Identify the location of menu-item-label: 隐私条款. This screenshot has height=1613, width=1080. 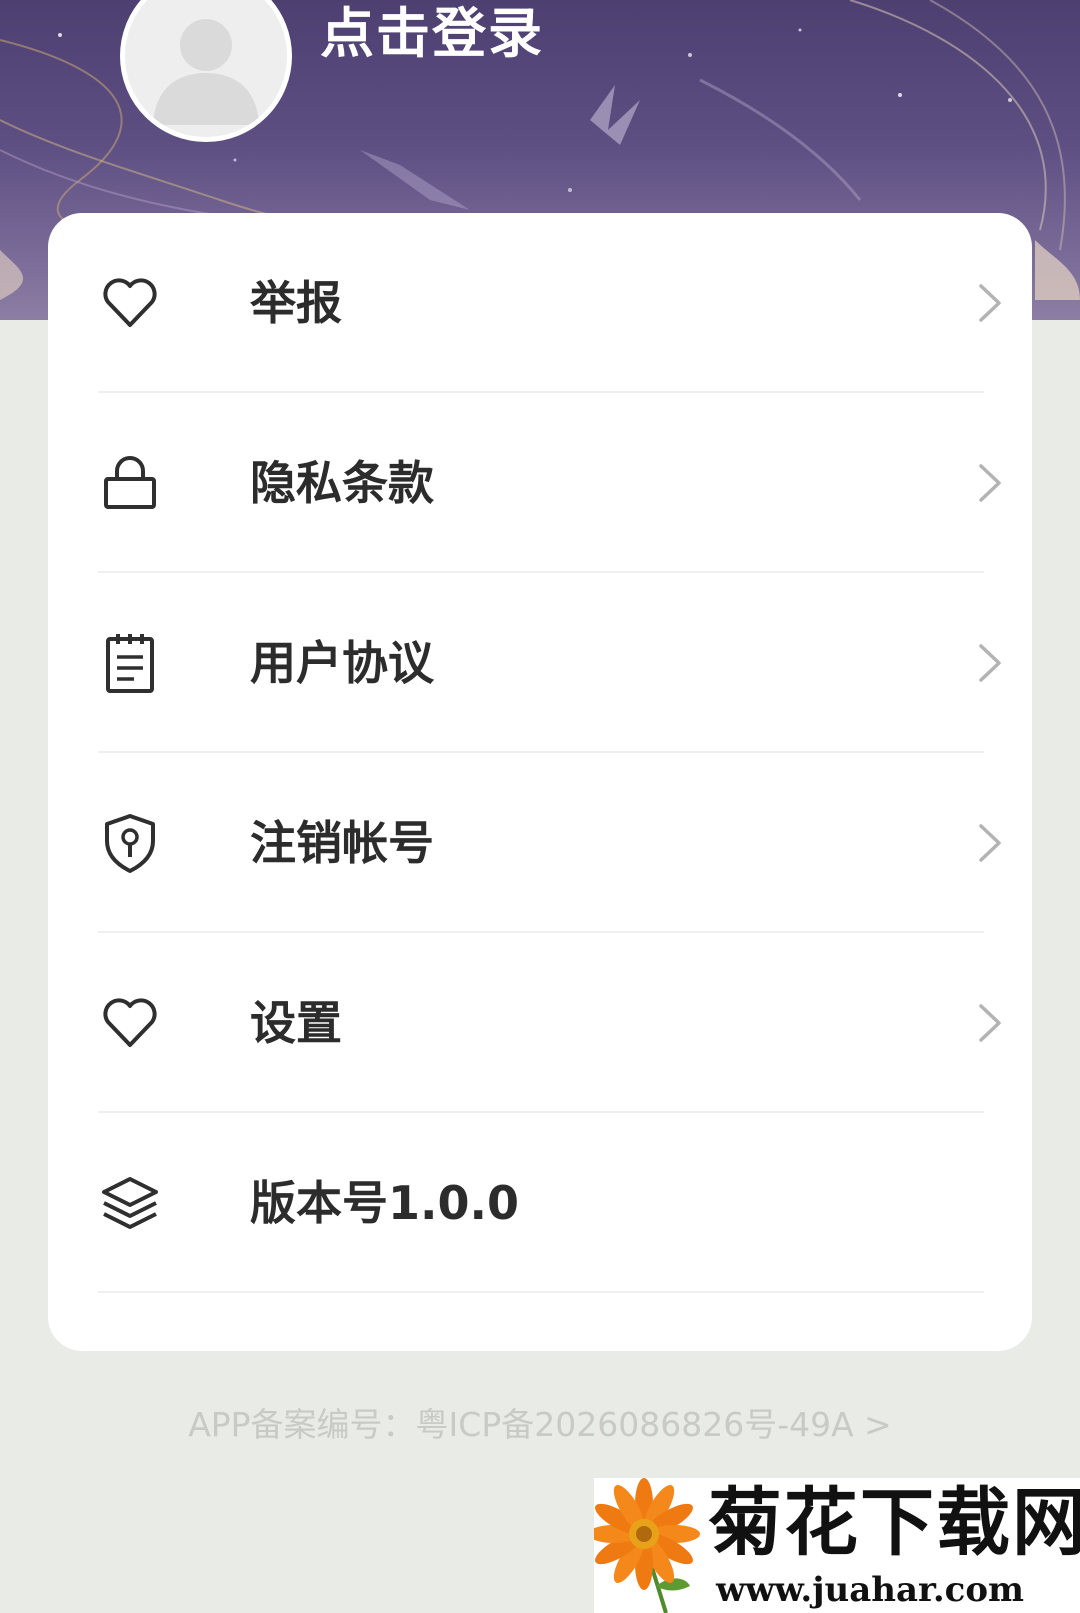
(342, 483).